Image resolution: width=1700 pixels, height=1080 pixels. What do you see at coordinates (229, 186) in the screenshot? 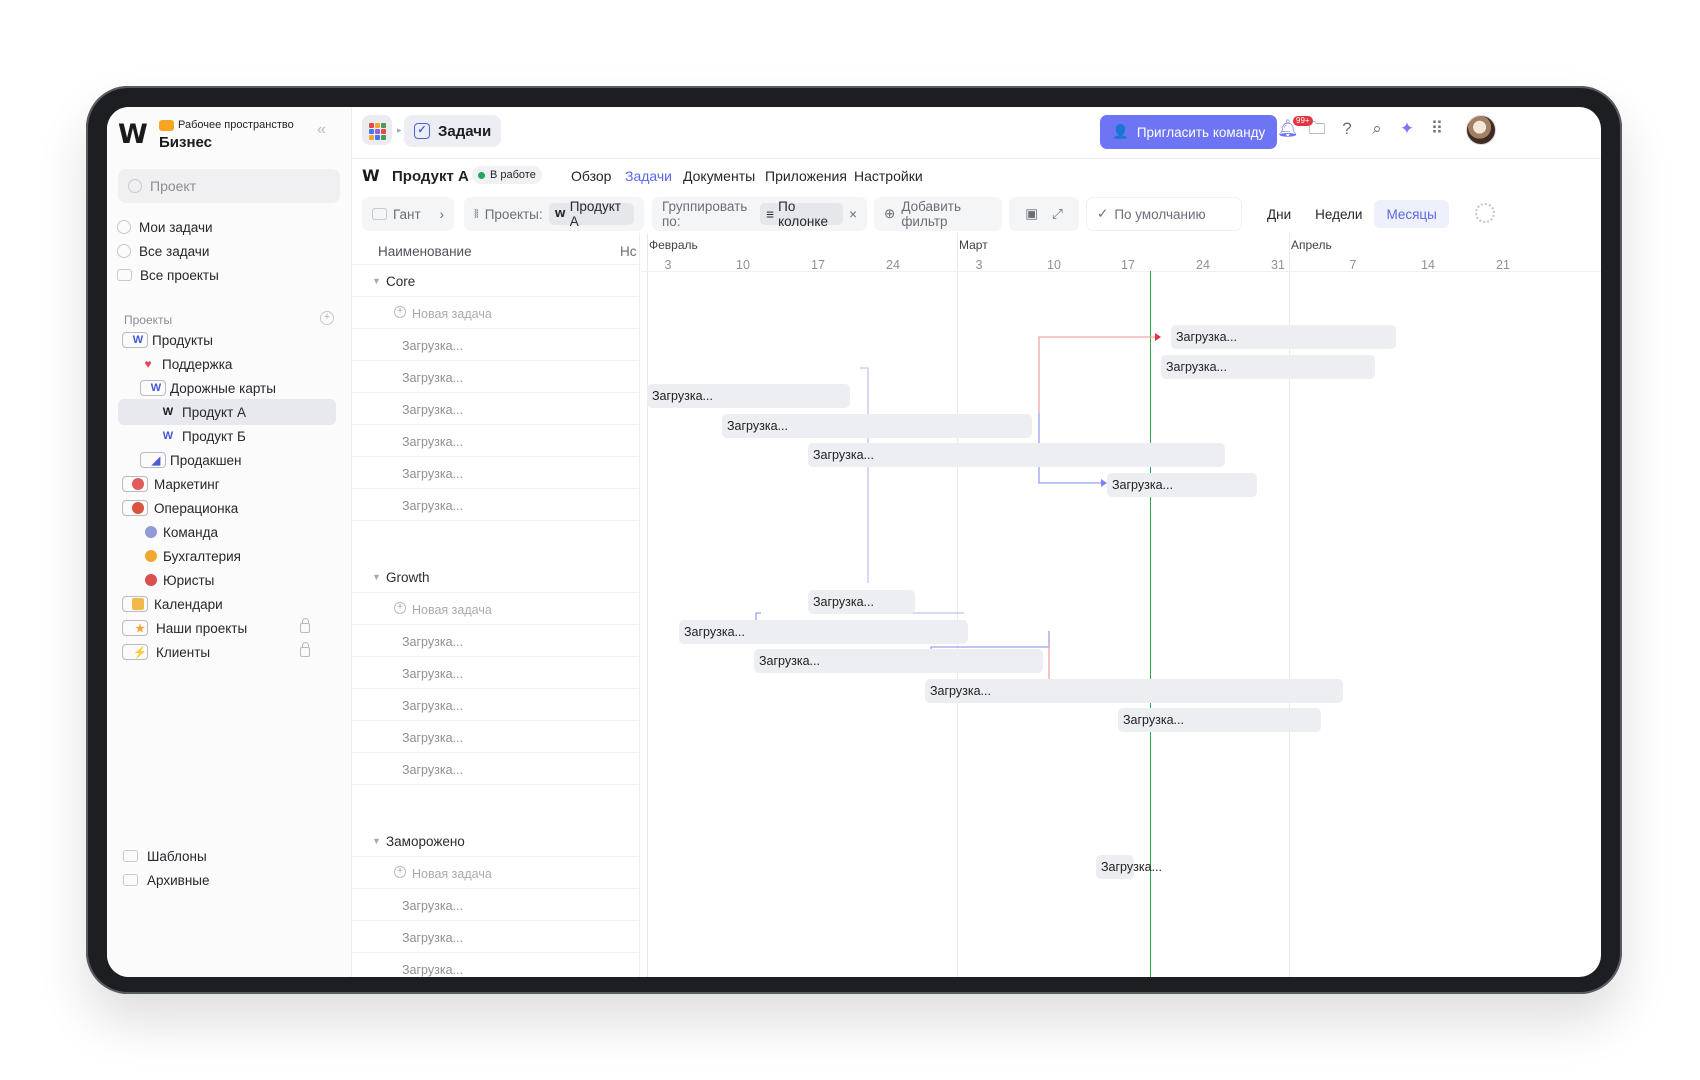
I see `project-search: Проект` at bounding box center [229, 186].